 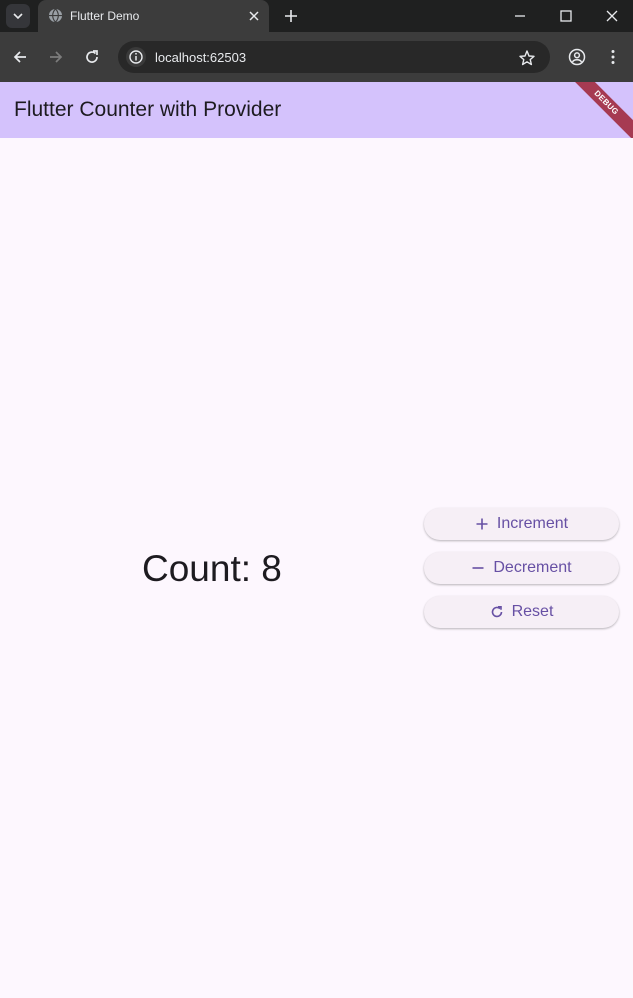 What do you see at coordinates (55, 15) in the screenshot?
I see `globe-icon` at bounding box center [55, 15].